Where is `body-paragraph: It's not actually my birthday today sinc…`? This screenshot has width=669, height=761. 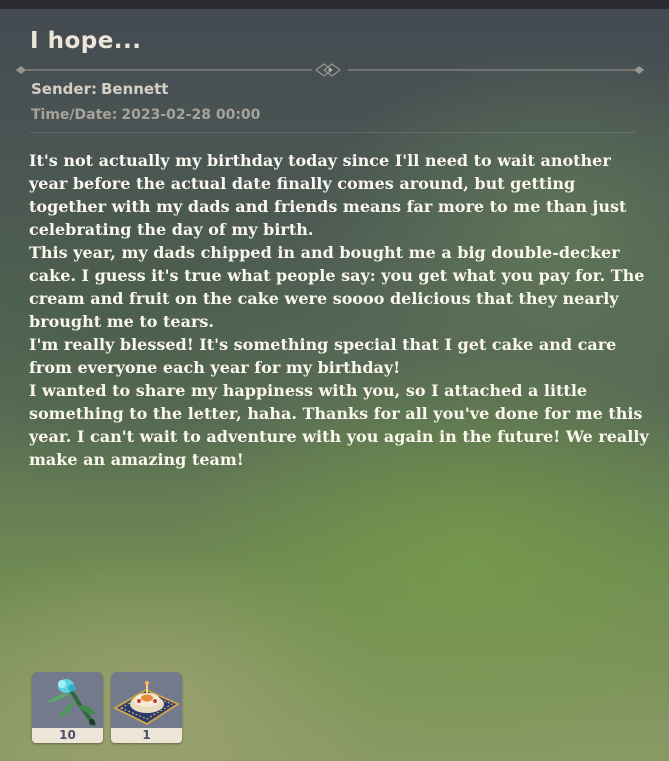
body-paragraph: It's not actually my birthday today sinc… is located at coordinates (328, 195).